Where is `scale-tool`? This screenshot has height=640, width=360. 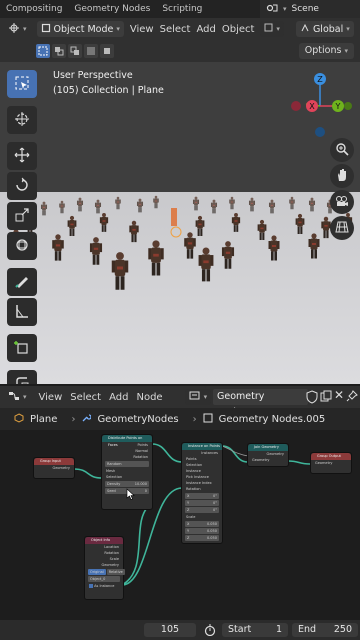
scale-tool is located at coordinates (22, 216).